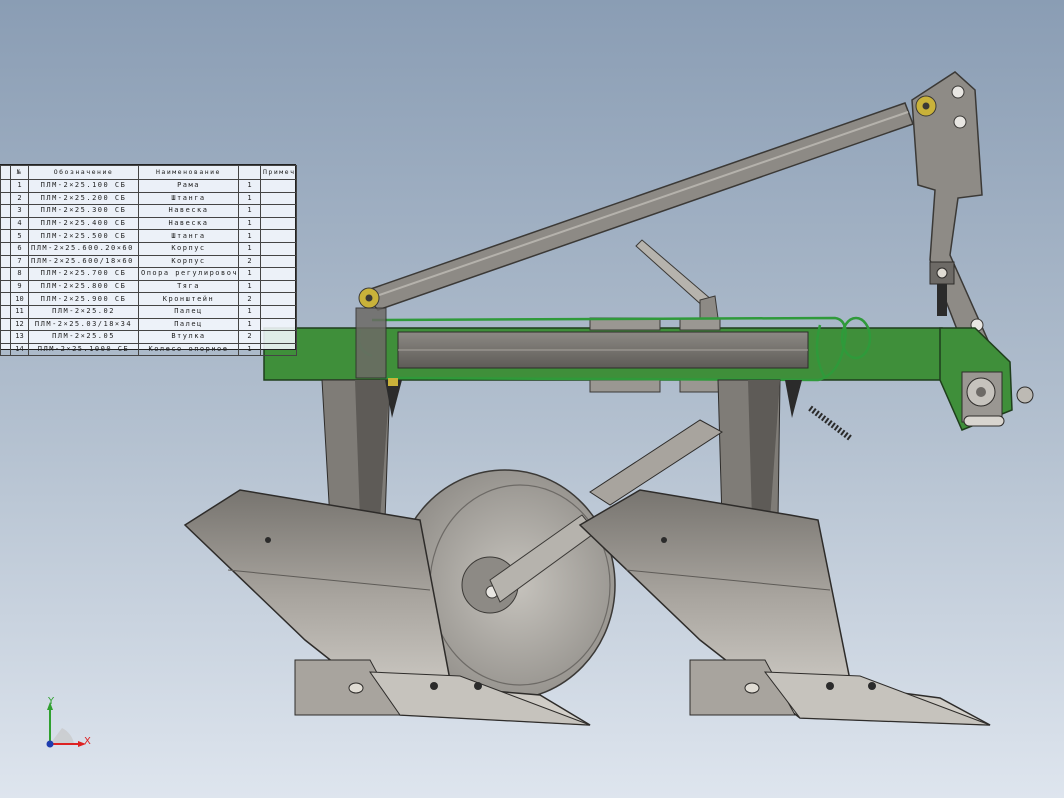 The width and height of the screenshot is (1064, 798). Describe the element at coordinates (83, 211) in the screenshot. I see `bom-cell-designation: ПЛМ-2×25.300 СБ` at that location.